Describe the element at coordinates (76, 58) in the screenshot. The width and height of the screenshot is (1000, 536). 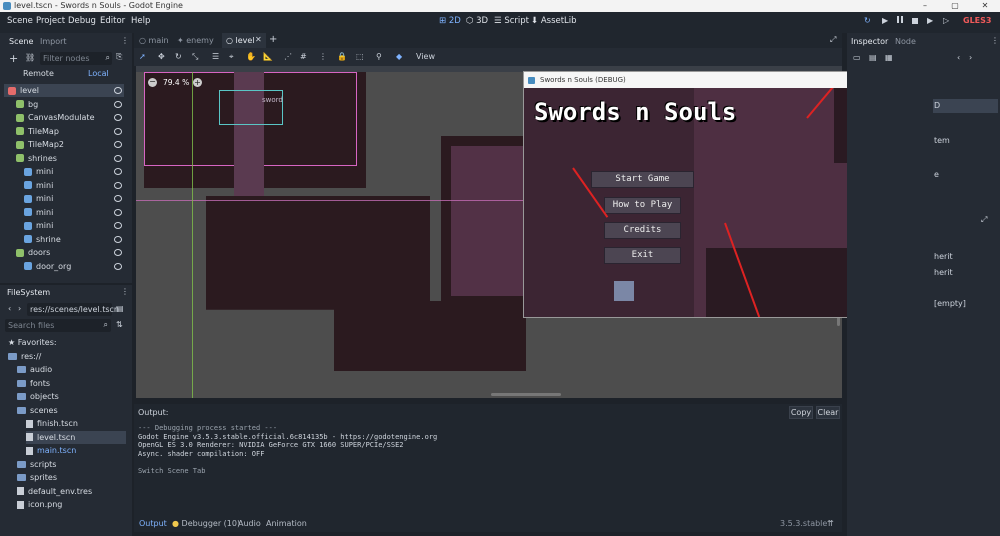
I see `node-filter-input: Filter nodes ⌕` at that location.